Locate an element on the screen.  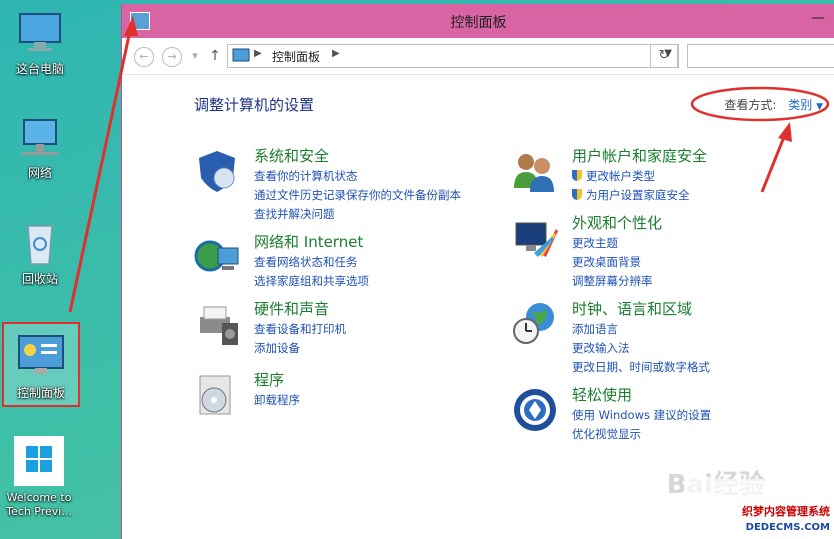
desktop-icon-label: 控制面板 is located at coordinates (40, 393).